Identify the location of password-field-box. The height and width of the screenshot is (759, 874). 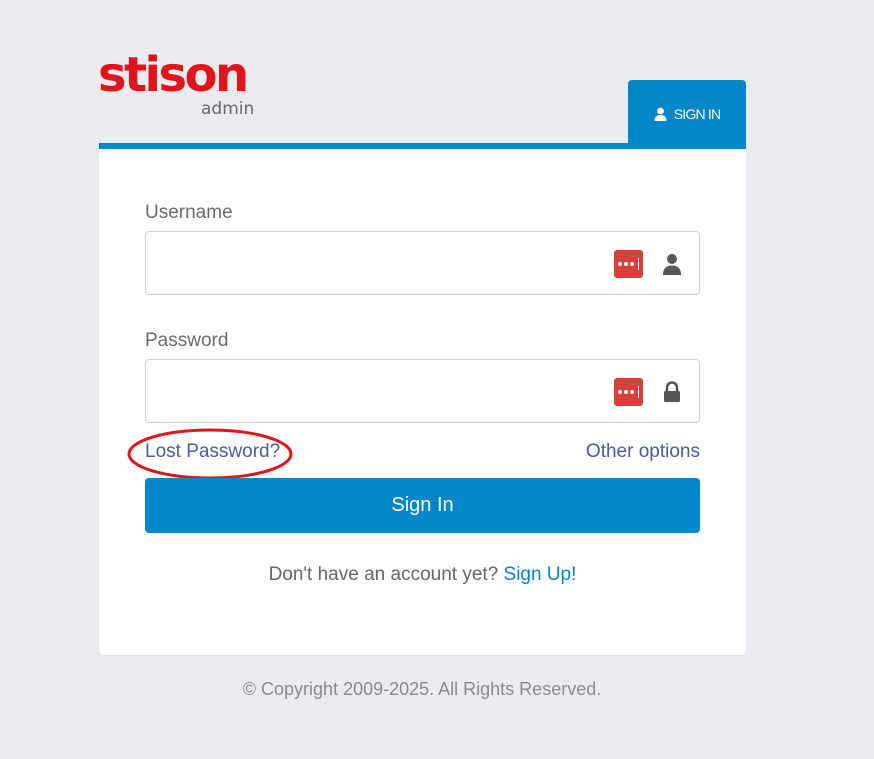
(422, 391).